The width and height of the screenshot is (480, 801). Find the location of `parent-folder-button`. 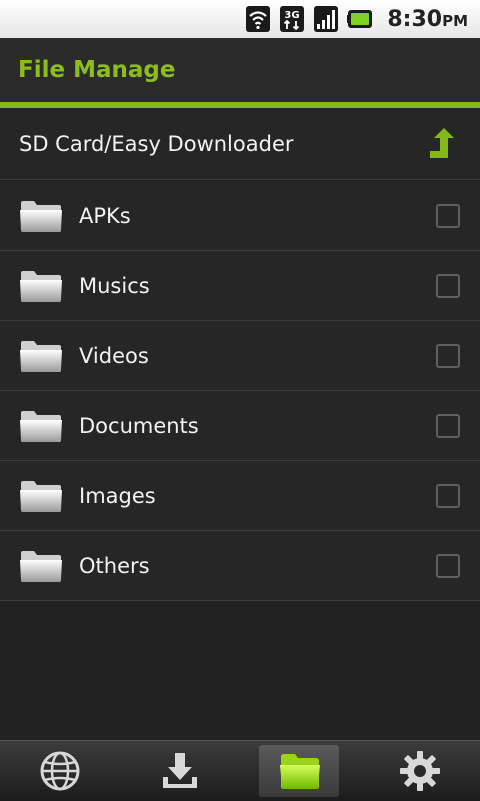

parent-folder-button is located at coordinates (444, 144).